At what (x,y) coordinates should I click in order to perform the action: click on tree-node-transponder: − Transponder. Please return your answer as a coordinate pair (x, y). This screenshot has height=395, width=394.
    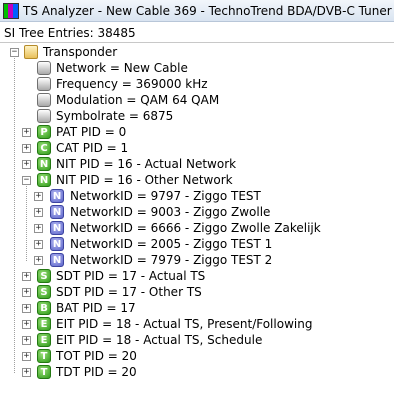
    Looking at the image, I should click on (197, 53).